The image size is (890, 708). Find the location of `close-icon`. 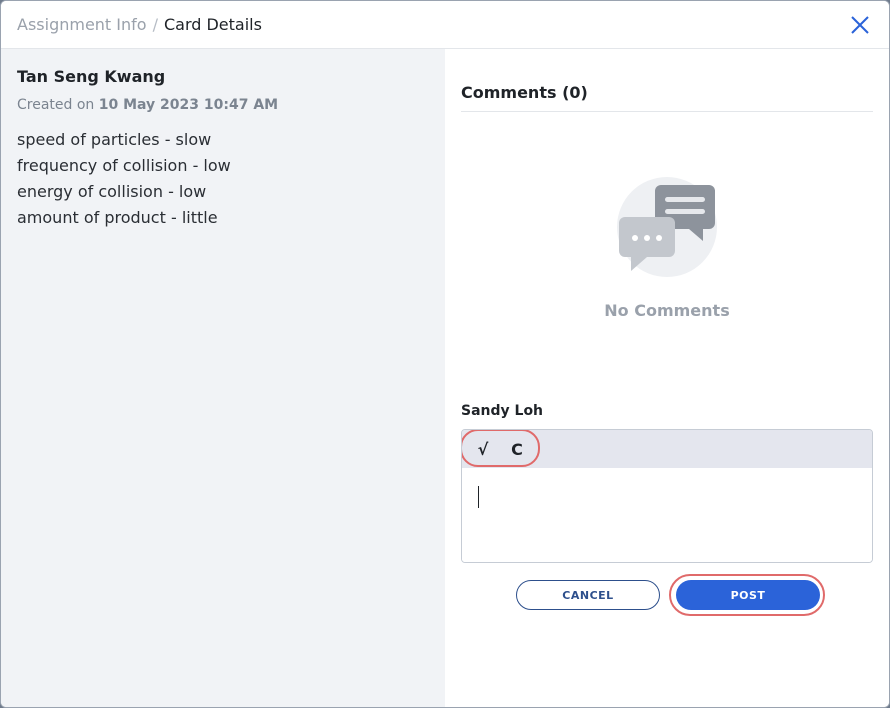

close-icon is located at coordinates (860, 25).